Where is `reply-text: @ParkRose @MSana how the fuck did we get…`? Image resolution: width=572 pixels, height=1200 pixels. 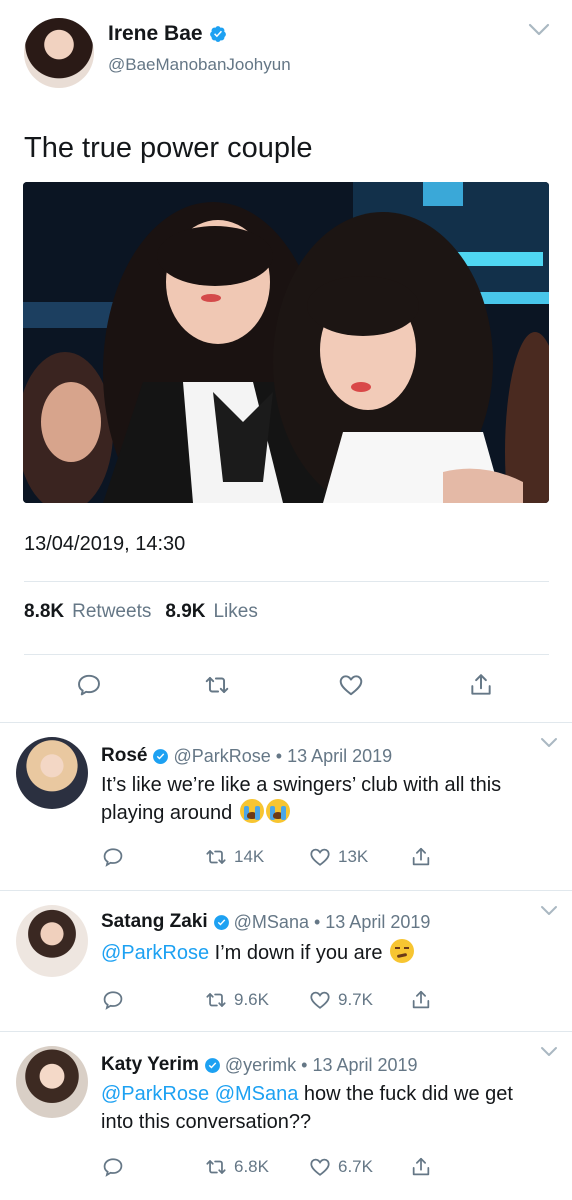 reply-text: @ParkRose @MSana how the fuck did we get… is located at coordinates (321, 1108).